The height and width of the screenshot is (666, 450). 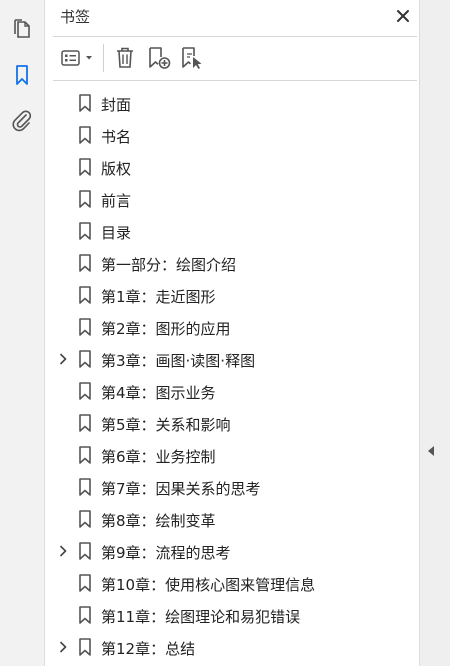 I want to click on bookmark-item: 第4章：图示业务, so click(x=232, y=391).